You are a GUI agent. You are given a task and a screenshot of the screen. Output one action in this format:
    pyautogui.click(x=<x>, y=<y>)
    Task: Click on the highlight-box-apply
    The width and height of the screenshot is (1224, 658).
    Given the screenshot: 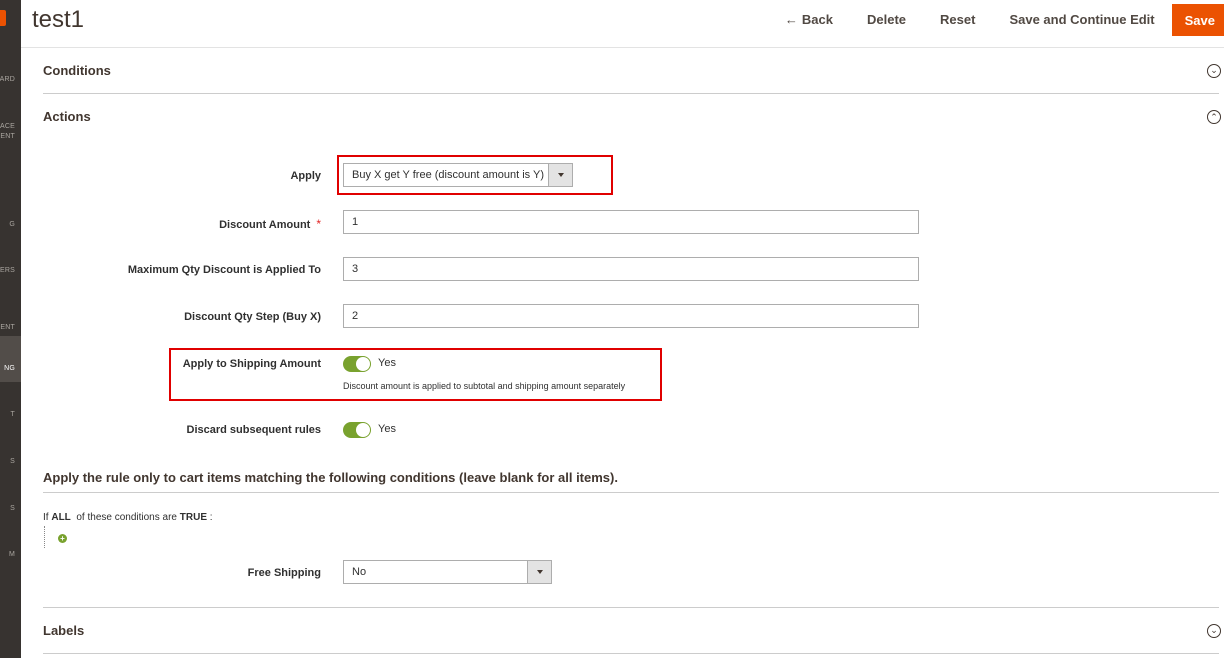 What is the action you would take?
    pyautogui.click(x=475, y=175)
    